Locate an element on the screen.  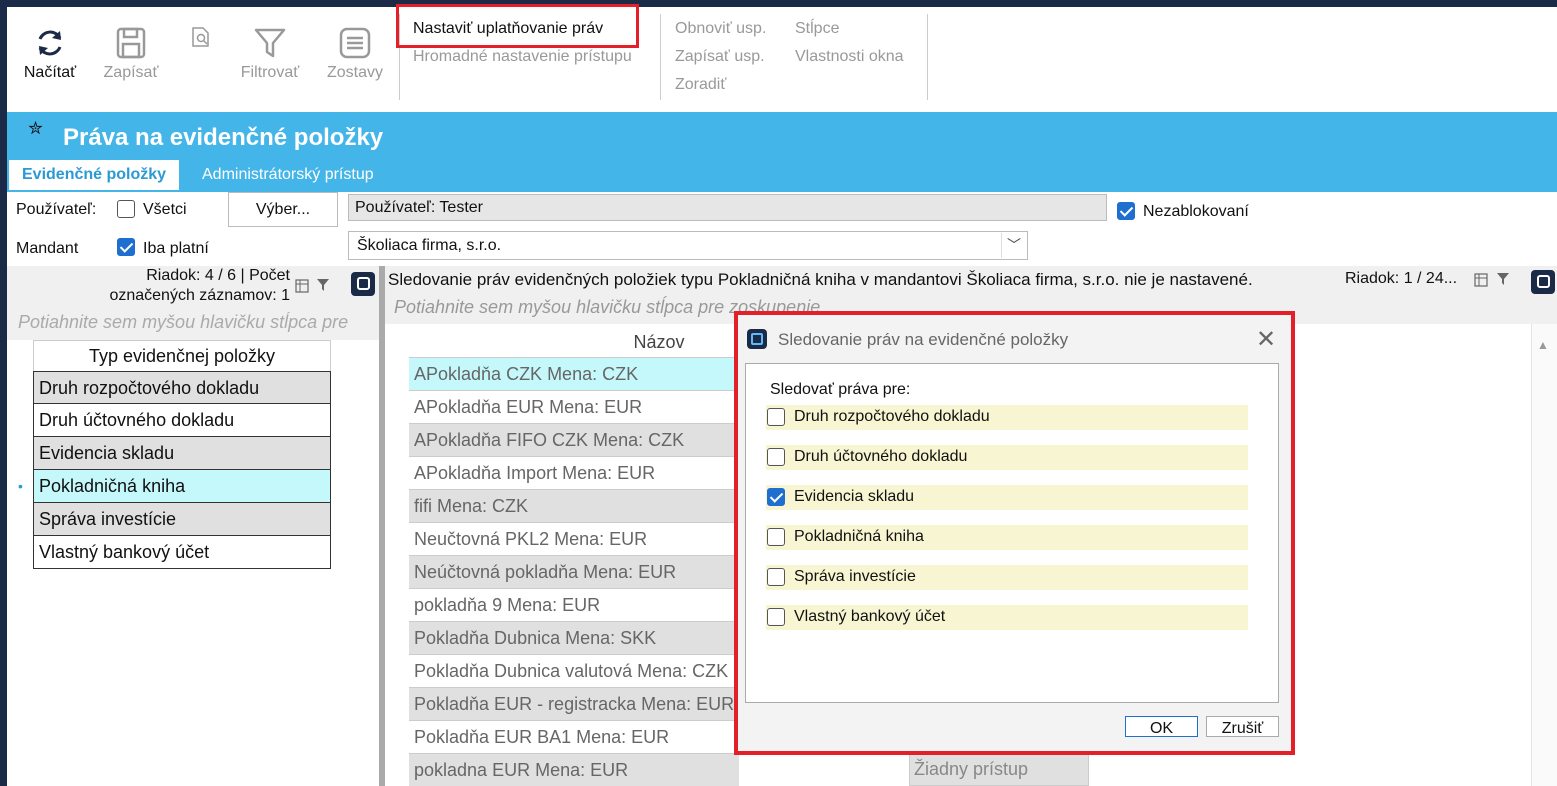
only-valid-label: Iba platní is located at coordinates (176, 248).